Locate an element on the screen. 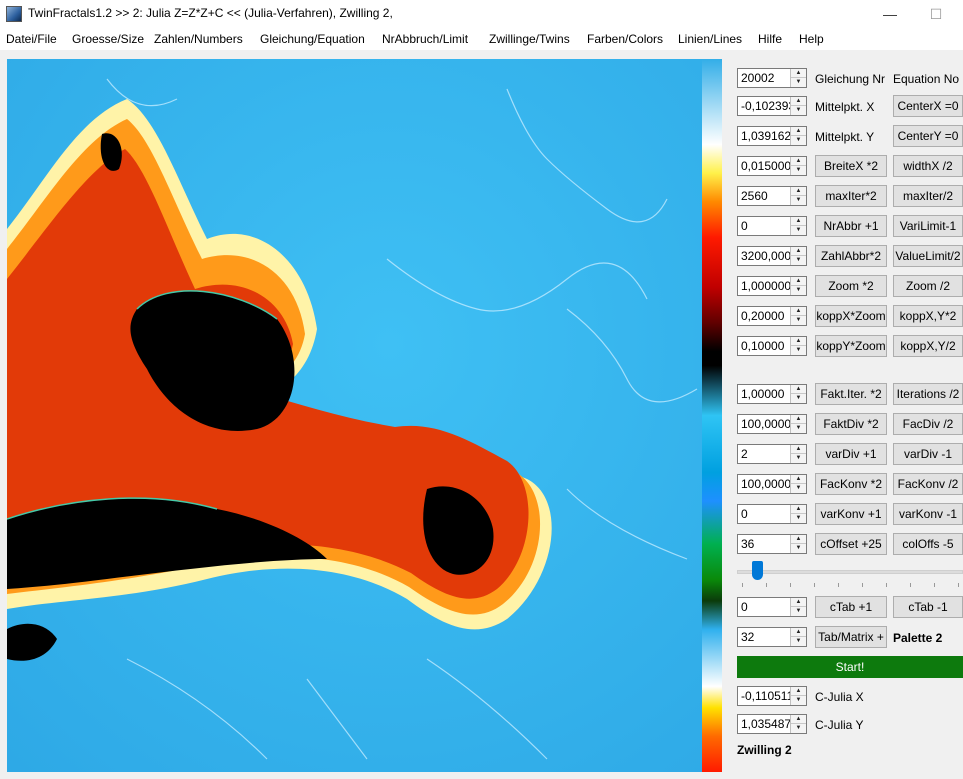 The image size is (963, 779). fakt-iter-double-button: Fakt.Iter. *2 is located at coordinates (851, 394).